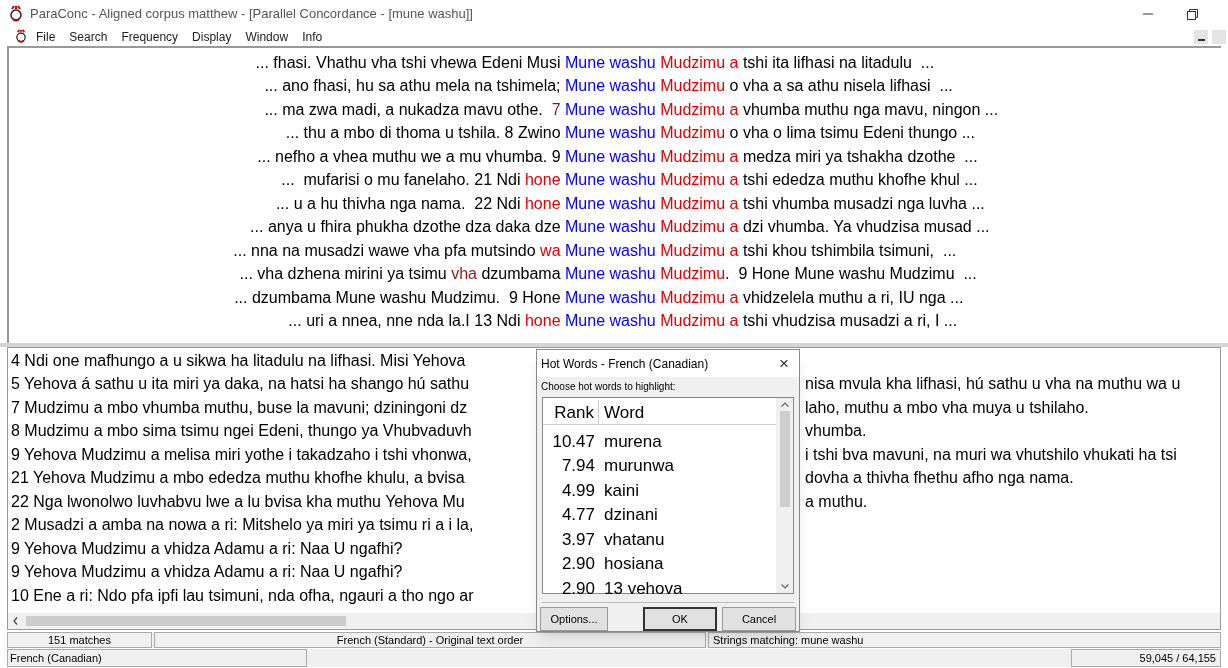 The height and width of the screenshot is (668, 1228). I want to click on aligned-line-text: 5 Yehova á sathu u ita miri ya daka, na hatsi ha shango hú sathu, so click(241, 384).